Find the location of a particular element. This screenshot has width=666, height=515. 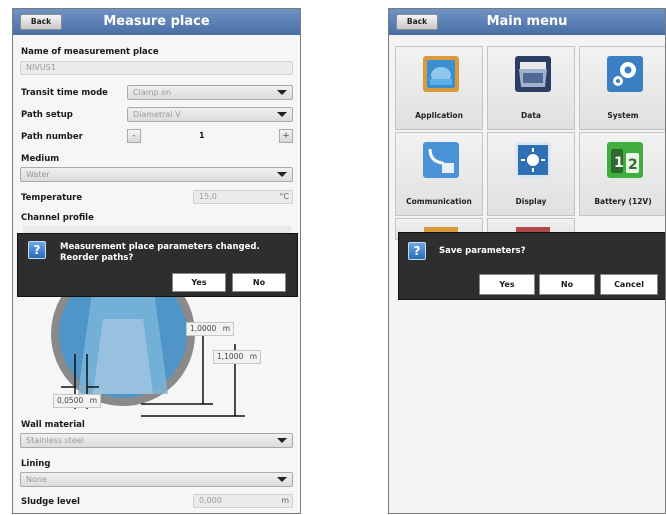

display-brightness-icon is located at coordinates (533, 160).